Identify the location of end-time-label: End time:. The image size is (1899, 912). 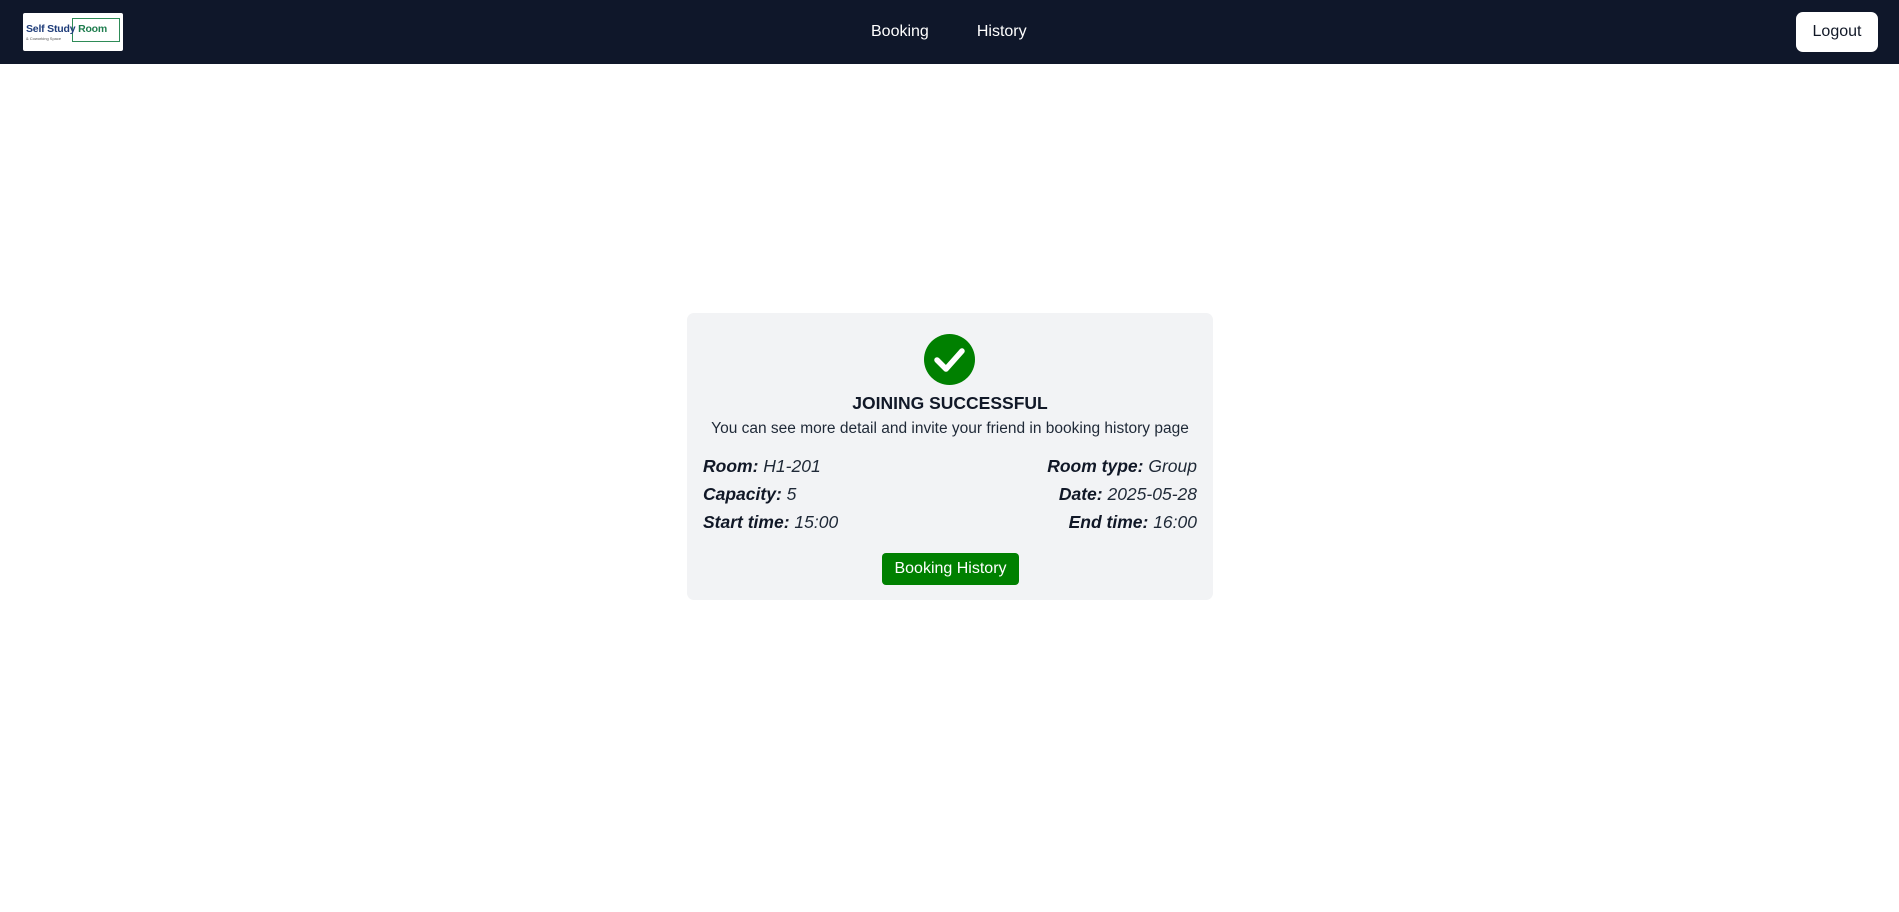
(1108, 522).